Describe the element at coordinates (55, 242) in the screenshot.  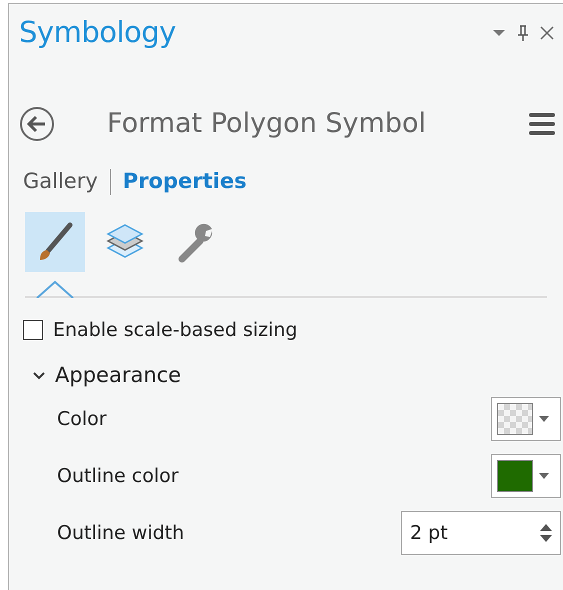
I see `paintbrush-icon` at that location.